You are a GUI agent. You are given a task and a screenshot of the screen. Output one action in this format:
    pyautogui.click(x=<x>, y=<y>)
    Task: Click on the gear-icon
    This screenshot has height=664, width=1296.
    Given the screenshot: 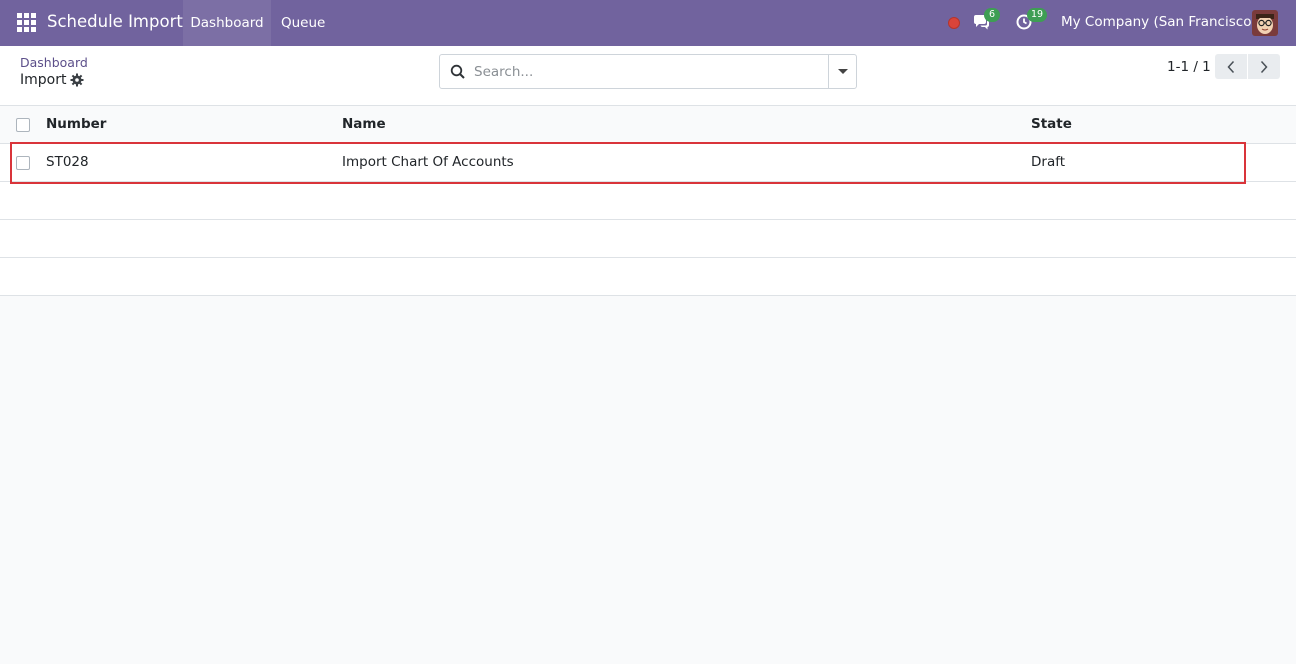 What is the action you would take?
    pyautogui.click(x=77, y=80)
    